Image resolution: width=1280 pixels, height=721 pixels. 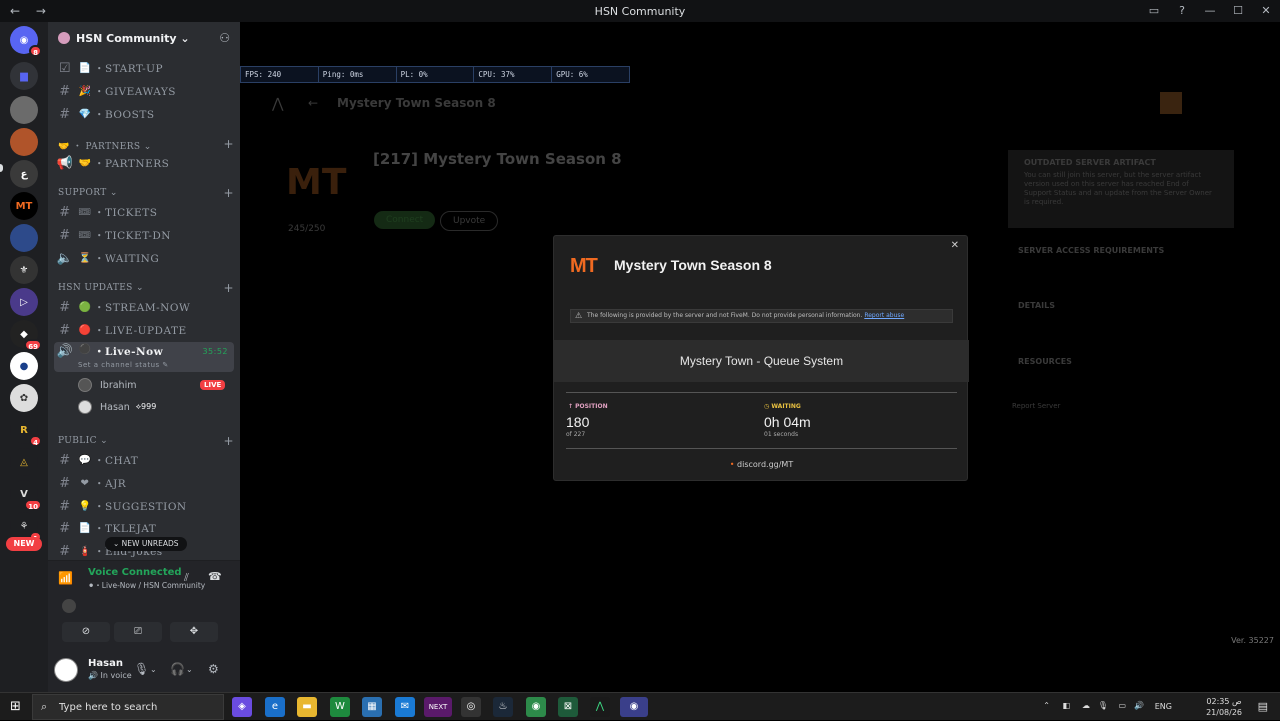 What do you see at coordinates (765, 464) in the screenshot?
I see `discord-link-text: discord.gg/MT` at bounding box center [765, 464].